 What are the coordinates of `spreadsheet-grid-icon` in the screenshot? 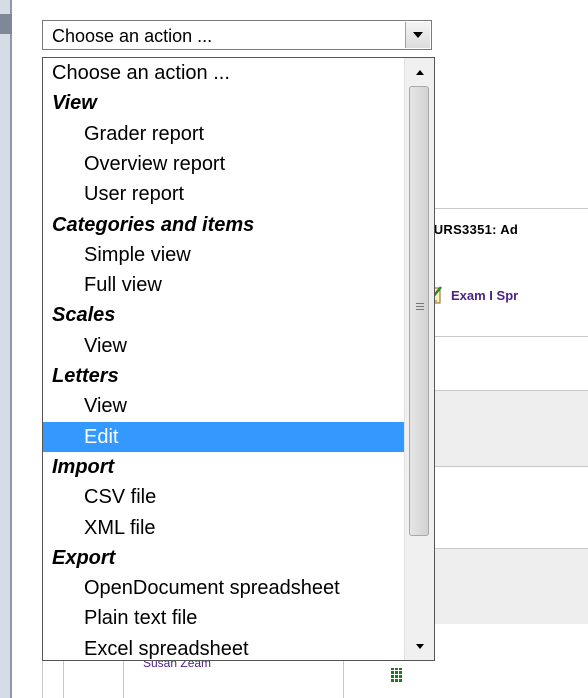 It's located at (397, 675).